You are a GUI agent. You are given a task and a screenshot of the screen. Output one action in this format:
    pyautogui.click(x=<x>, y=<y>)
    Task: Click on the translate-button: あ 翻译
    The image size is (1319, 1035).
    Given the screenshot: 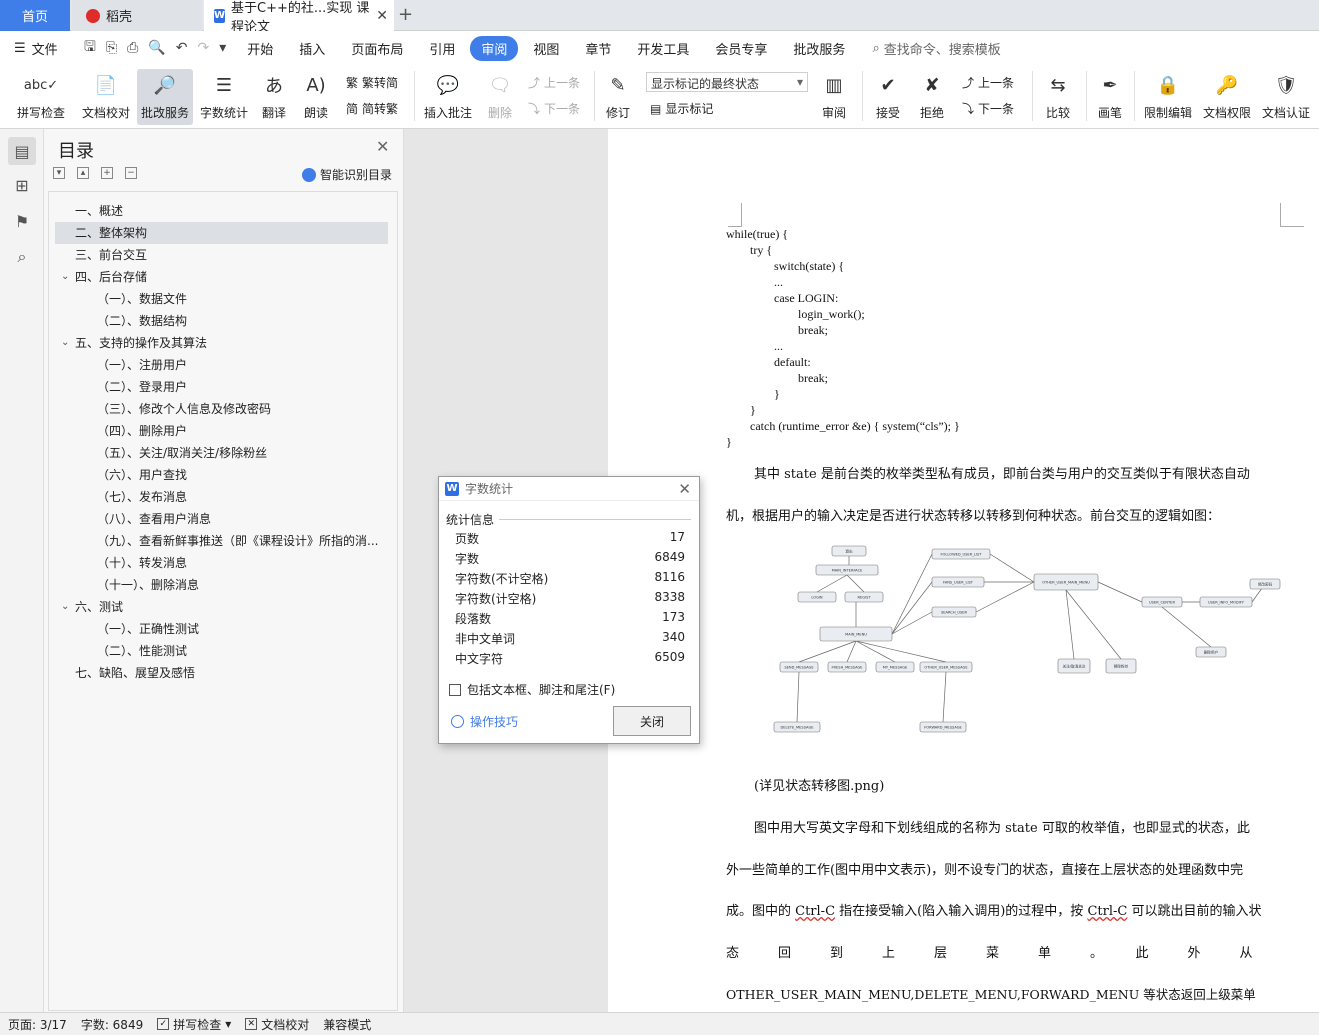 What is the action you would take?
    pyautogui.click(x=274, y=97)
    